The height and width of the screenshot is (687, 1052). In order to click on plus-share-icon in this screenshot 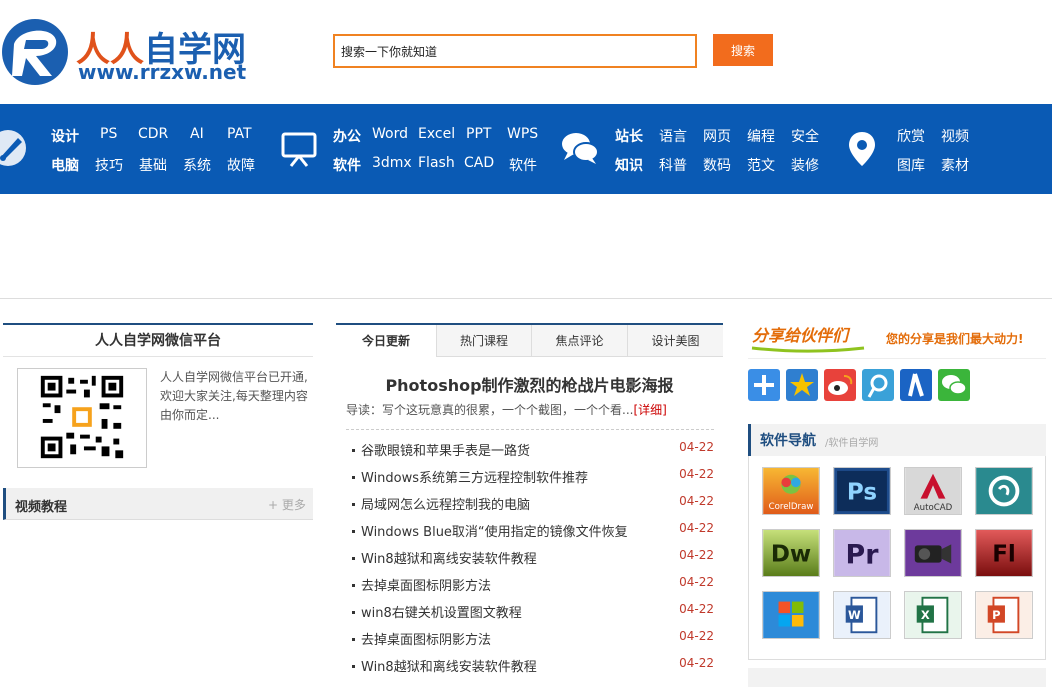, I will do `click(764, 385)`.